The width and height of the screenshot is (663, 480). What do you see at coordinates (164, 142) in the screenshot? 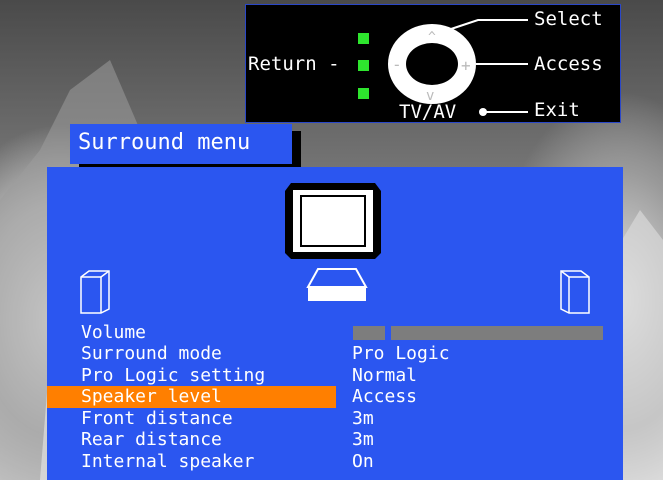
I see `page-title: Surround menu` at bounding box center [164, 142].